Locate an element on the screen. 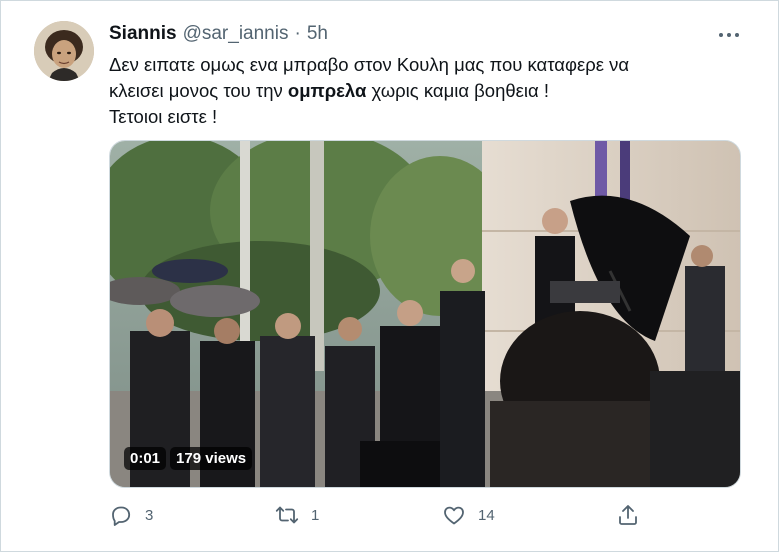  avatar is located at coordinates (64, 51).